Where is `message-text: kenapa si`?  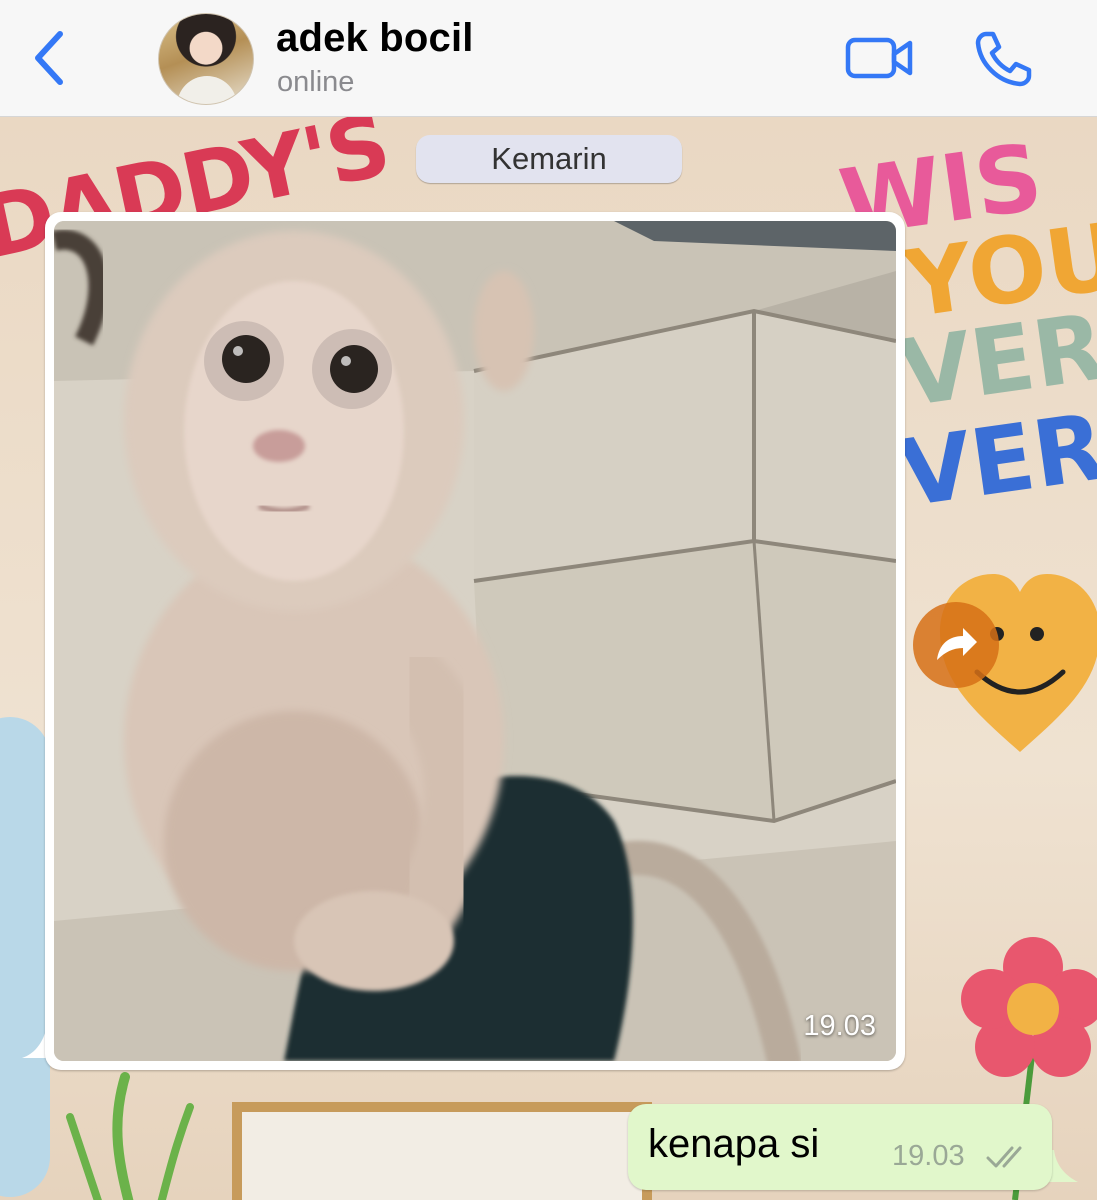
message-text: kenapa si is located at coordinates (734, 1144).